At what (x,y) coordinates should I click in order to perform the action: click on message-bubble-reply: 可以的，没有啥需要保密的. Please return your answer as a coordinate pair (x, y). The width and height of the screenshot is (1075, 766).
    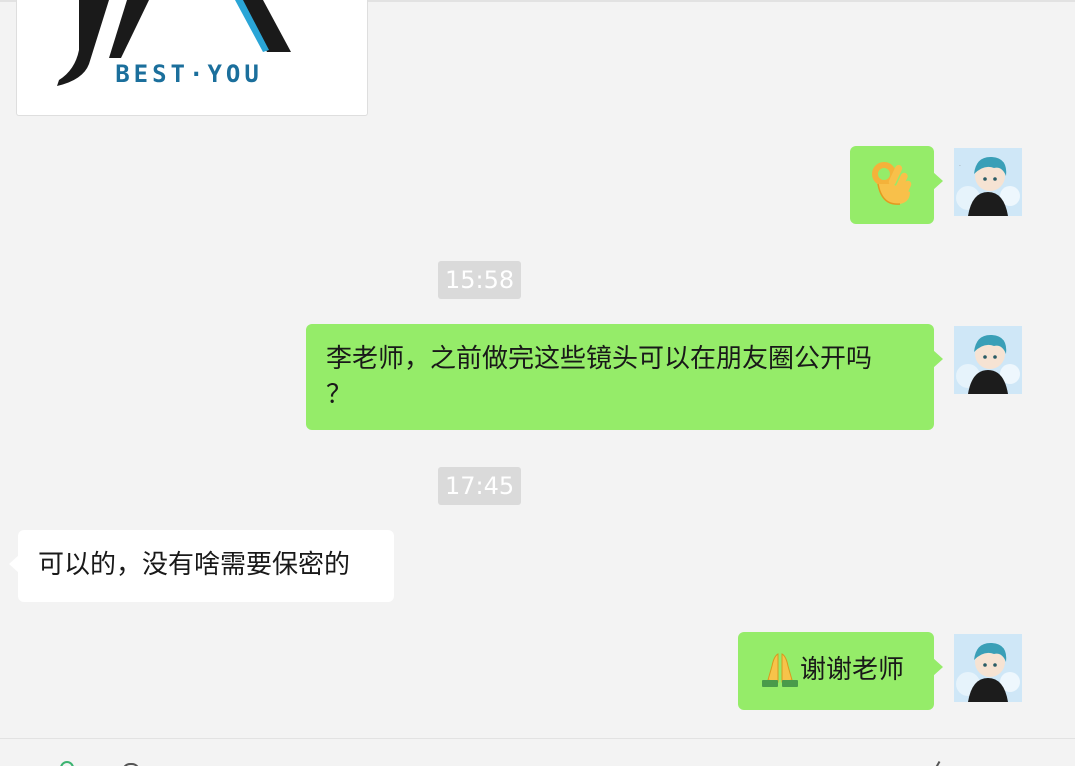
    Looking at the image, I should click on (201, 566).